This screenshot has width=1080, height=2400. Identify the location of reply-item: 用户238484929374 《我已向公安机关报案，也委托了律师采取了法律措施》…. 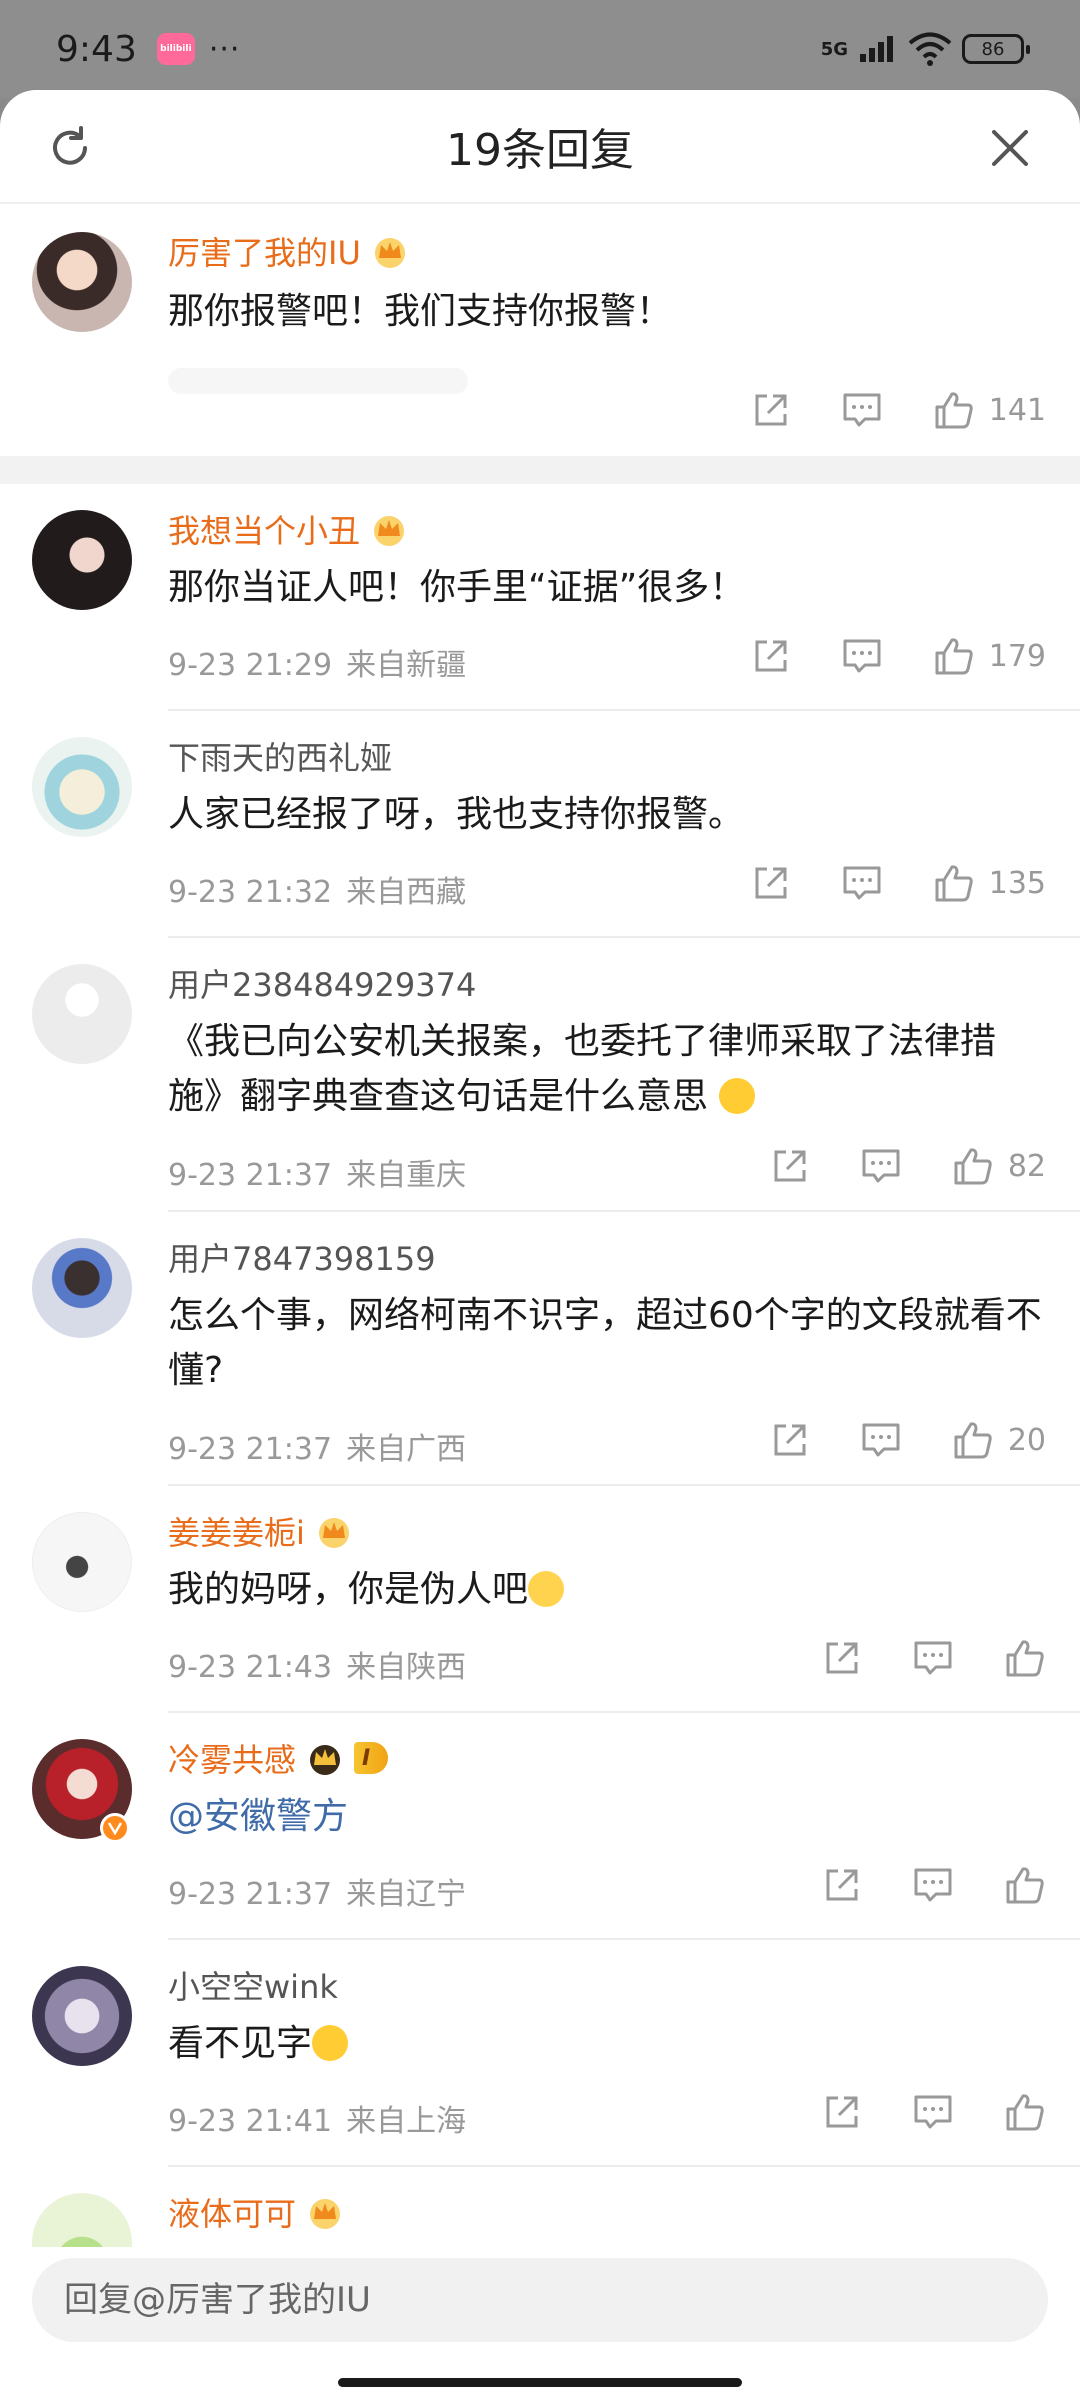
(540, 1075).